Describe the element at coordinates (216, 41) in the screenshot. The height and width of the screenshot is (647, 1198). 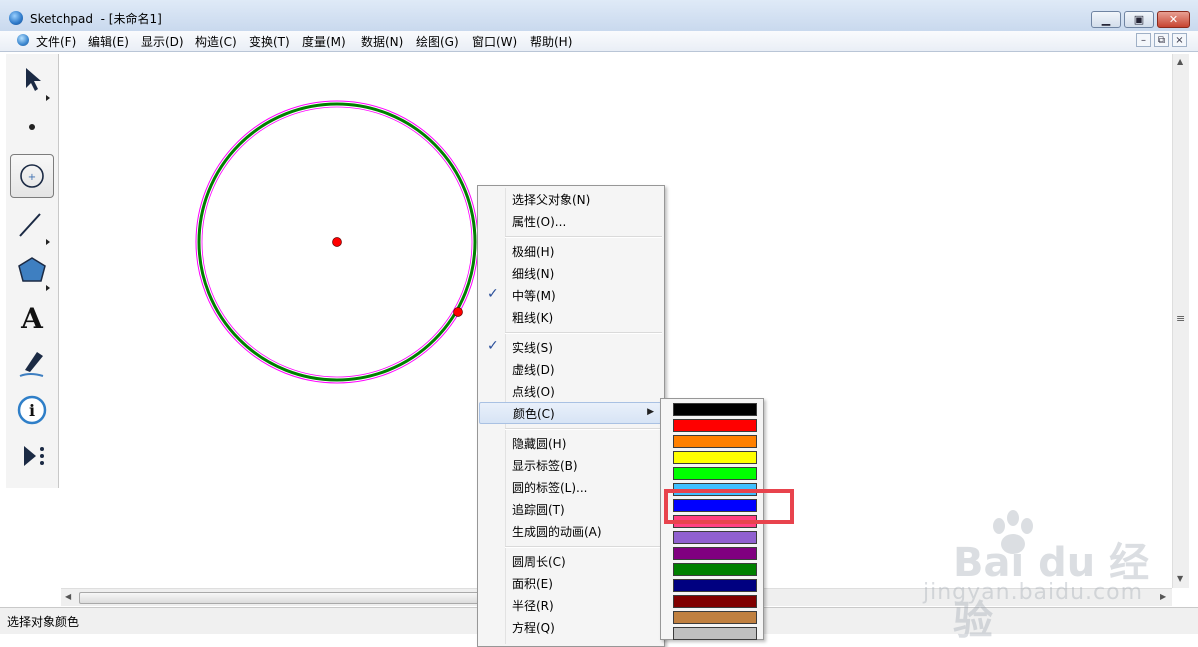
I see `menu-construct: 构造(C)` at that location.